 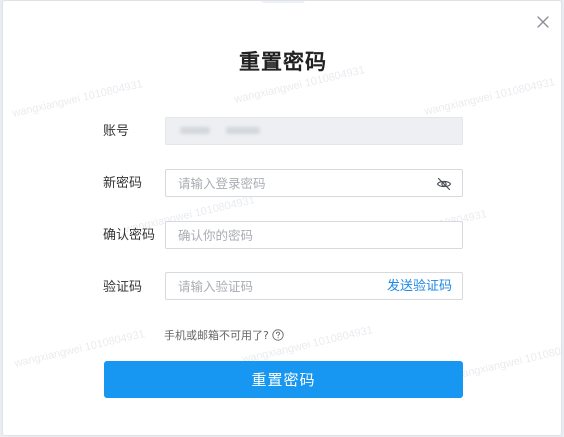 What do you see at coordinates (419, 287) in the screenshot?
I see `send-code-button: 发送验证码` at bounding box center [419, 287].